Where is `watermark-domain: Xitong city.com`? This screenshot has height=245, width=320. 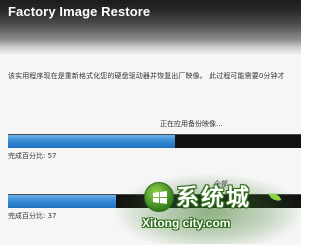
watermark-domain: Xitong city.com is located at coordinates (186, 223).